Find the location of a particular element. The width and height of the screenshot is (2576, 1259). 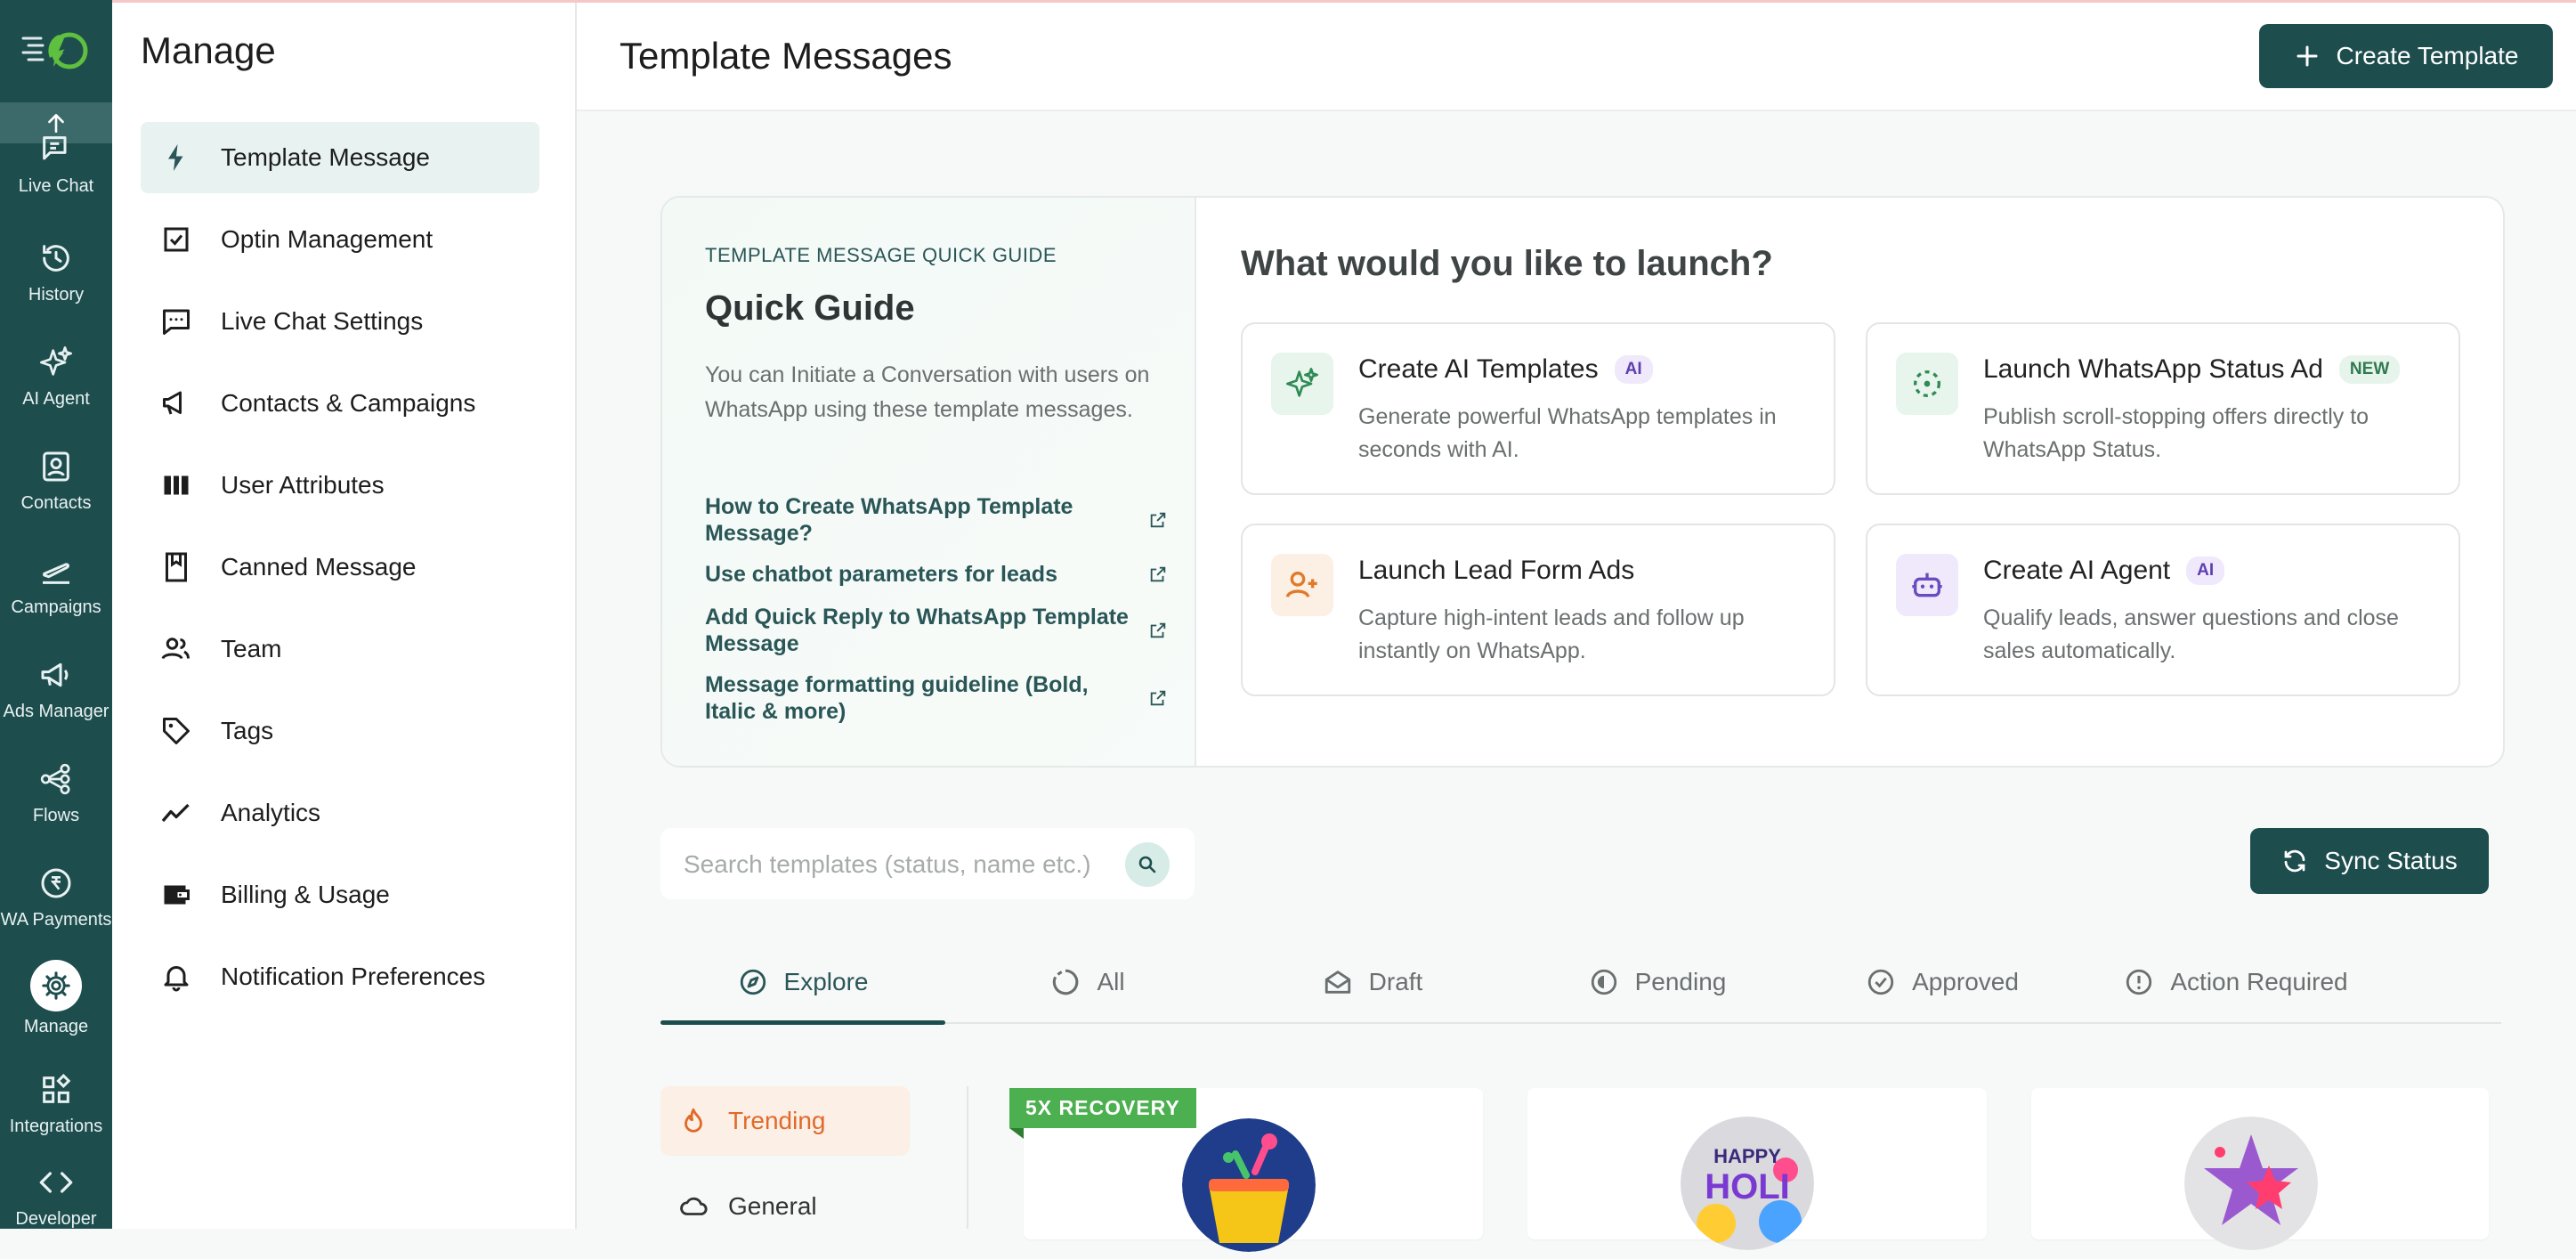

template-card is located at coordinates (2260, 1169).